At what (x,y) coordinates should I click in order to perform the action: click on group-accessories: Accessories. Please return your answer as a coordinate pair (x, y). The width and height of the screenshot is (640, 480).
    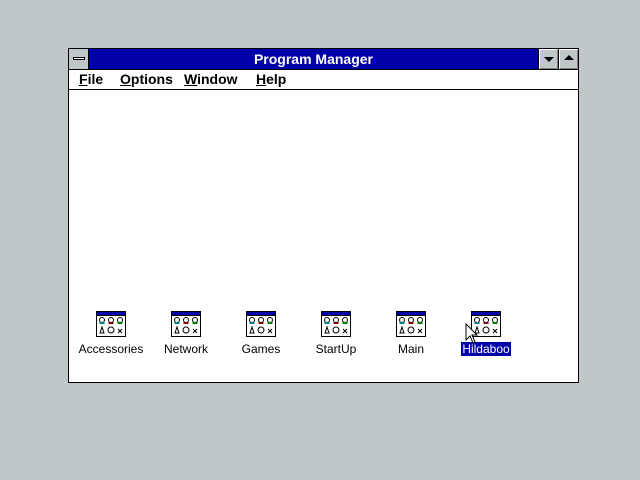
    Looking at the image, I should click on (111, 341).